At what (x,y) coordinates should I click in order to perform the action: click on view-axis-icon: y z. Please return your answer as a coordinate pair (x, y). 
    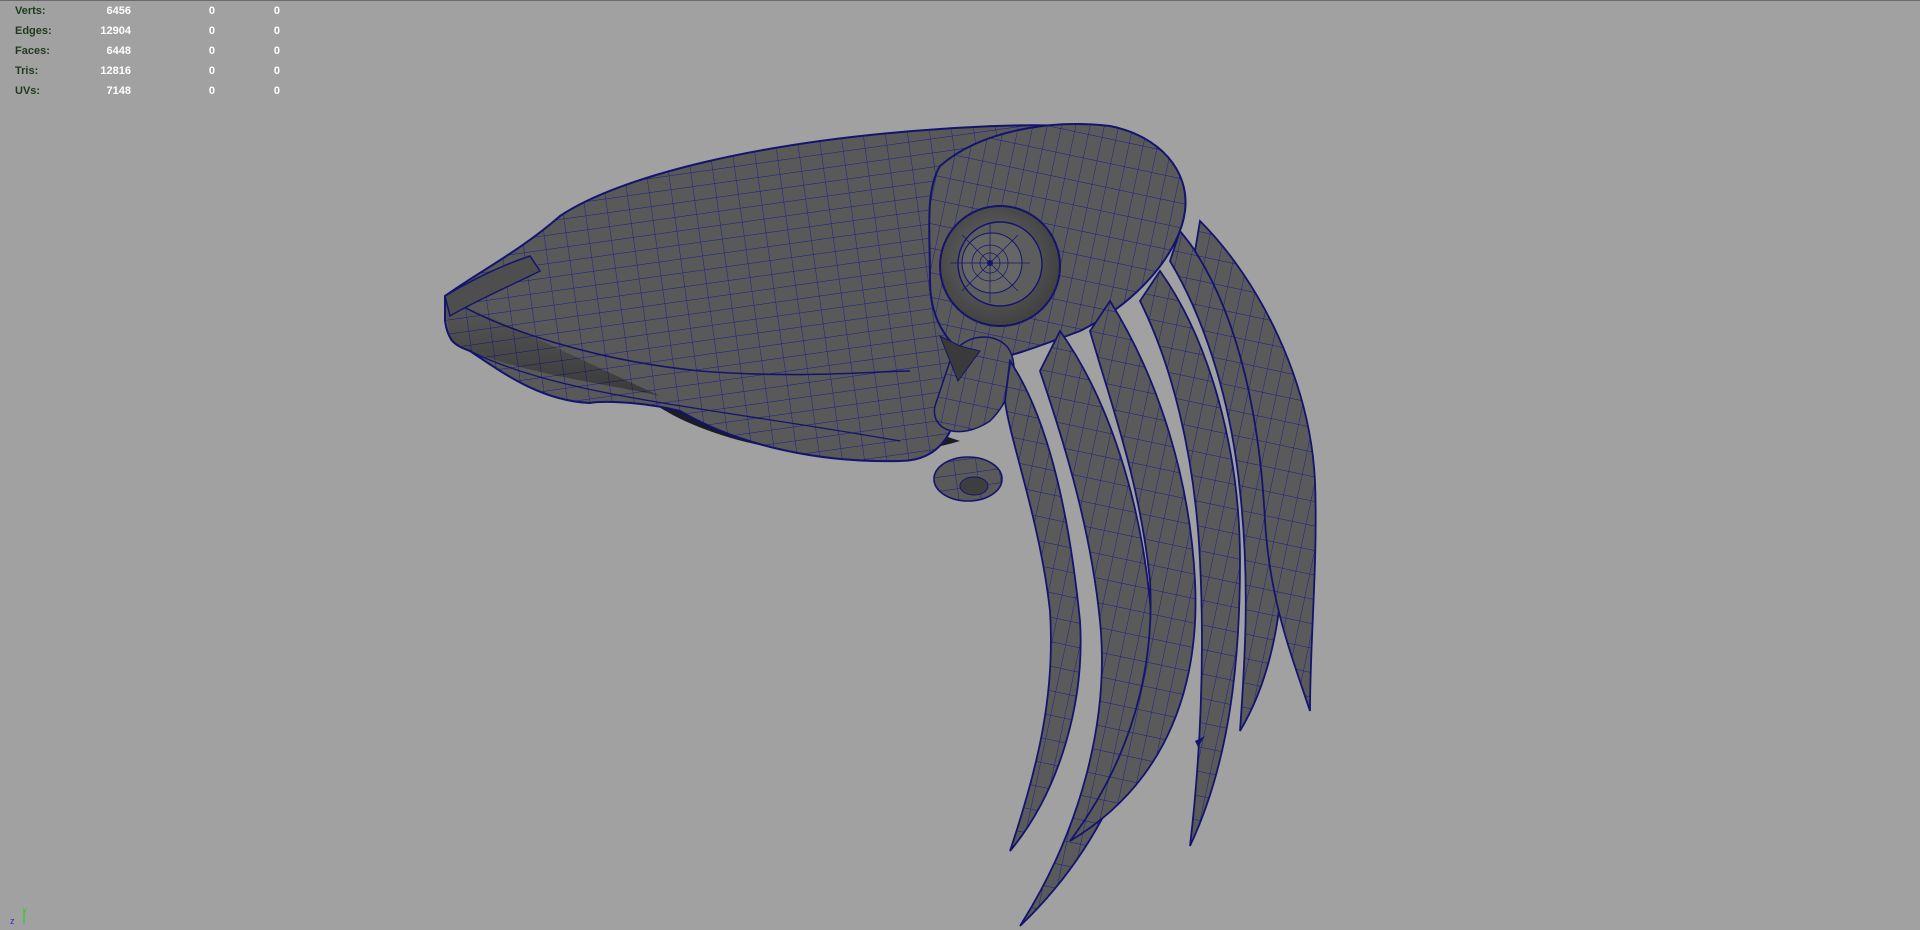
    Looking at the image, I should click on (18, 916).